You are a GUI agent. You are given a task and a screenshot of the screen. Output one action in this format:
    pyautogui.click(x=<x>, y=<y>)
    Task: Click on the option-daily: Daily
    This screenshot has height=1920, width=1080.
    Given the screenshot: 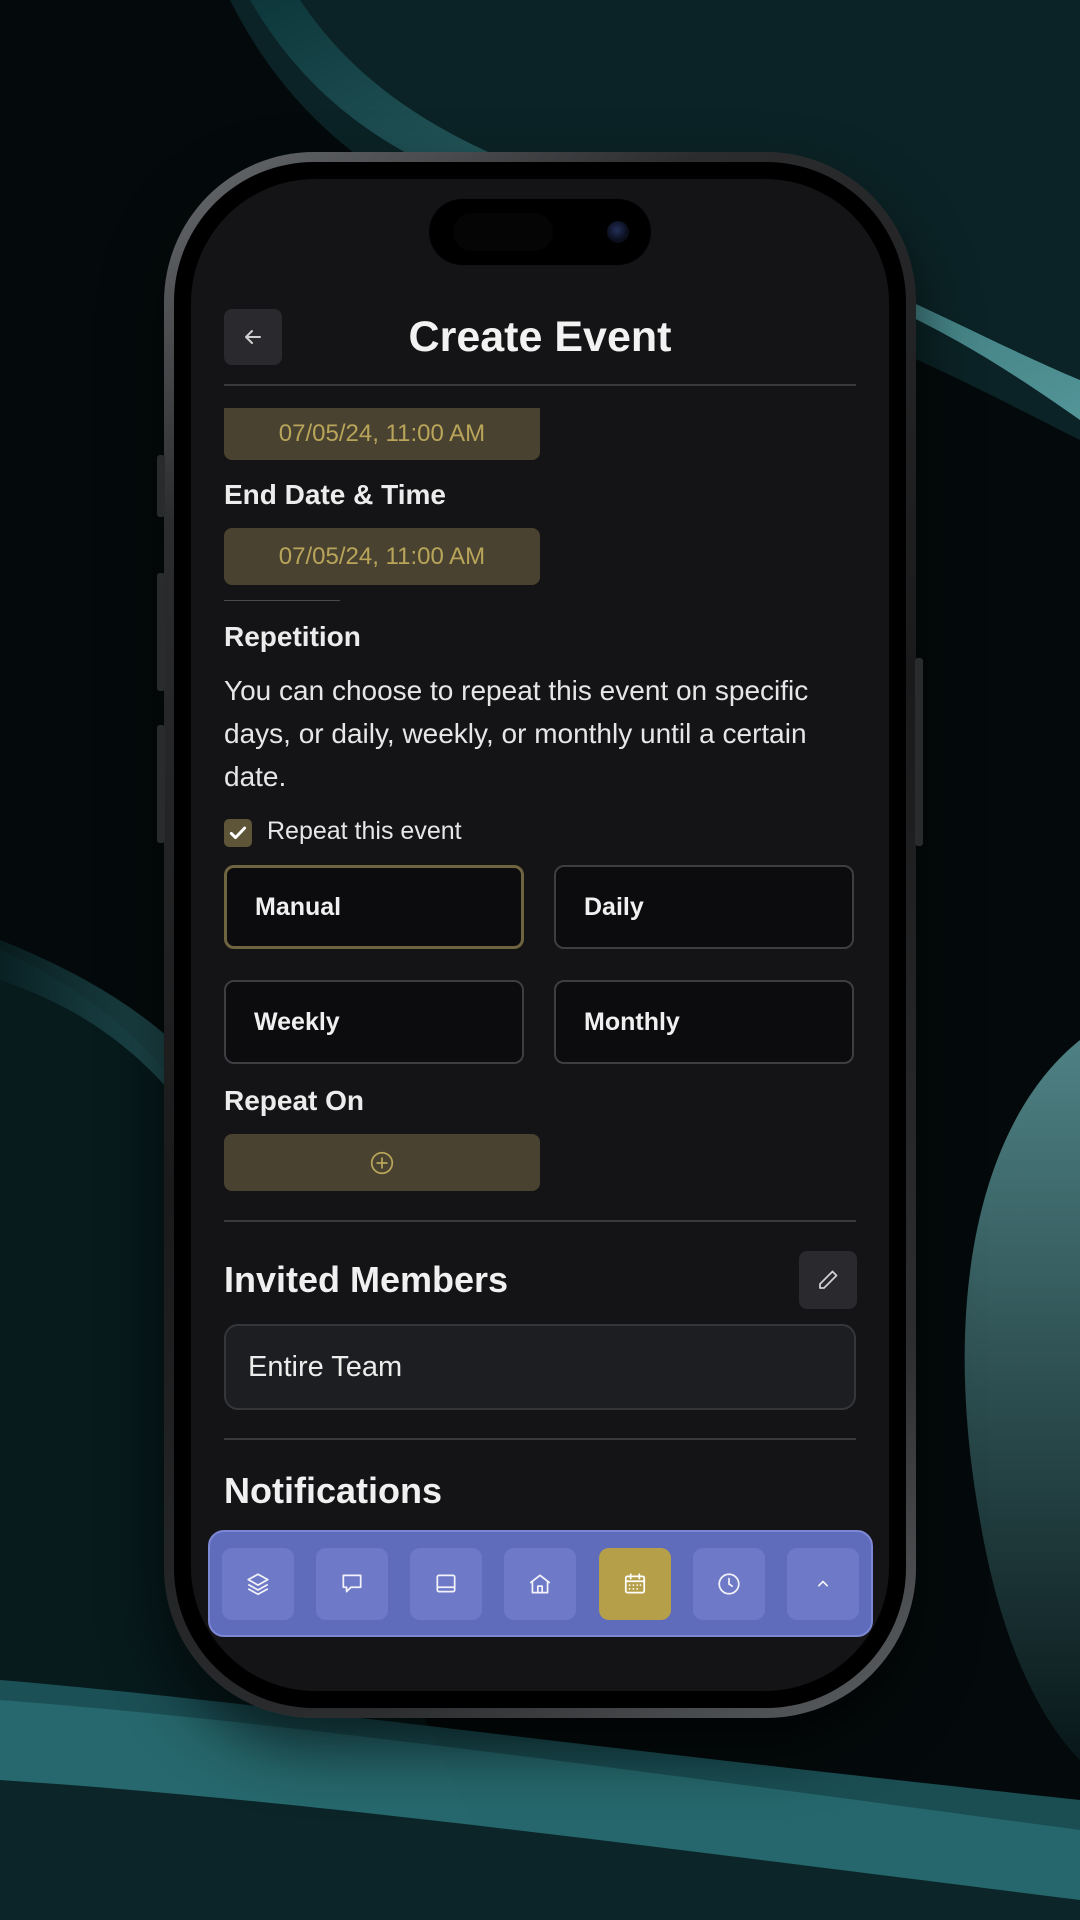 What is the action you would take?
    pyautogui.click(x=704, y=907)
    